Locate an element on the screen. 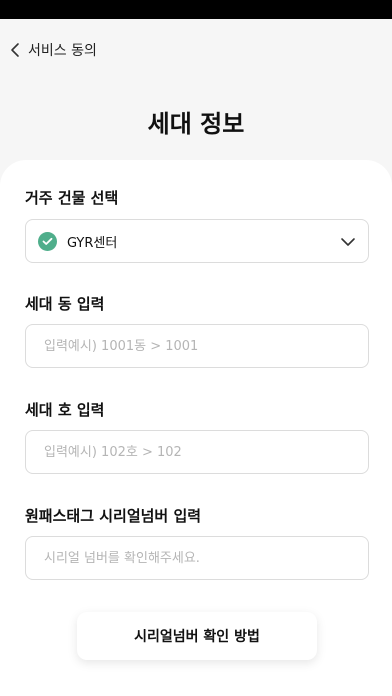 This screenshot has height=696, width=392. dong-input-label: 세대 동 입력 is located at coordinates (65, 304).